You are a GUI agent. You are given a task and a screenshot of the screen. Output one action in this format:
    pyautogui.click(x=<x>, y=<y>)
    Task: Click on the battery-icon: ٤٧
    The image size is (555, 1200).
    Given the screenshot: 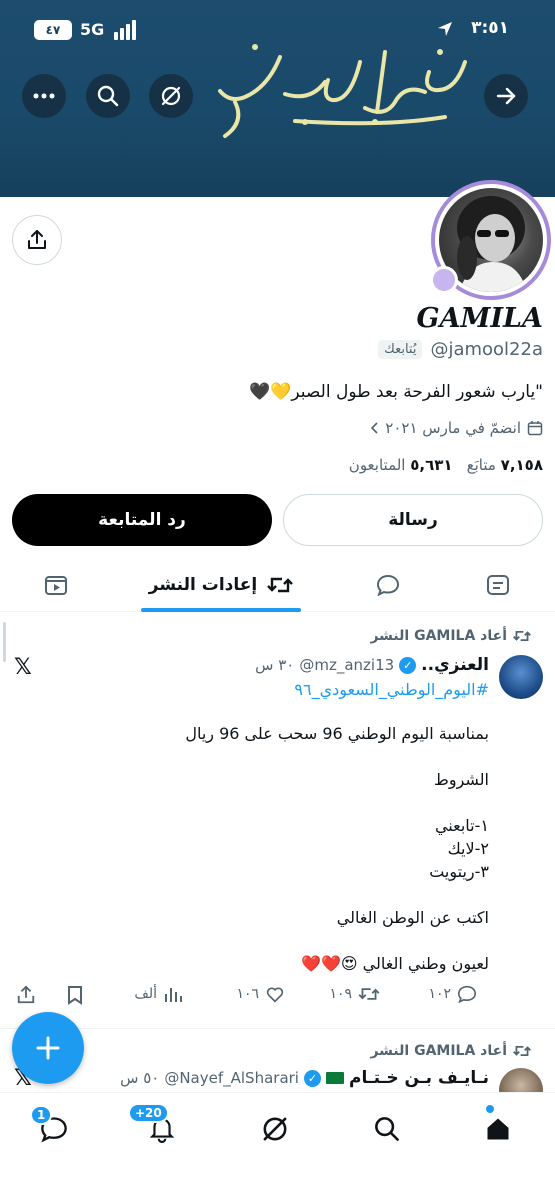 What is the action you would take?
    pyautogui.click(x=53, y=30)
    